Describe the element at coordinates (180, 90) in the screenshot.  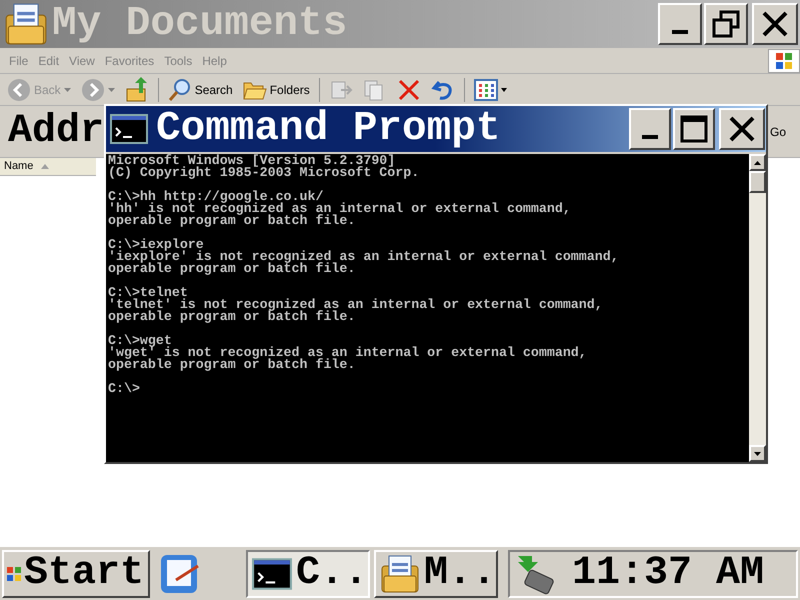
I see `search-icon` at that location.